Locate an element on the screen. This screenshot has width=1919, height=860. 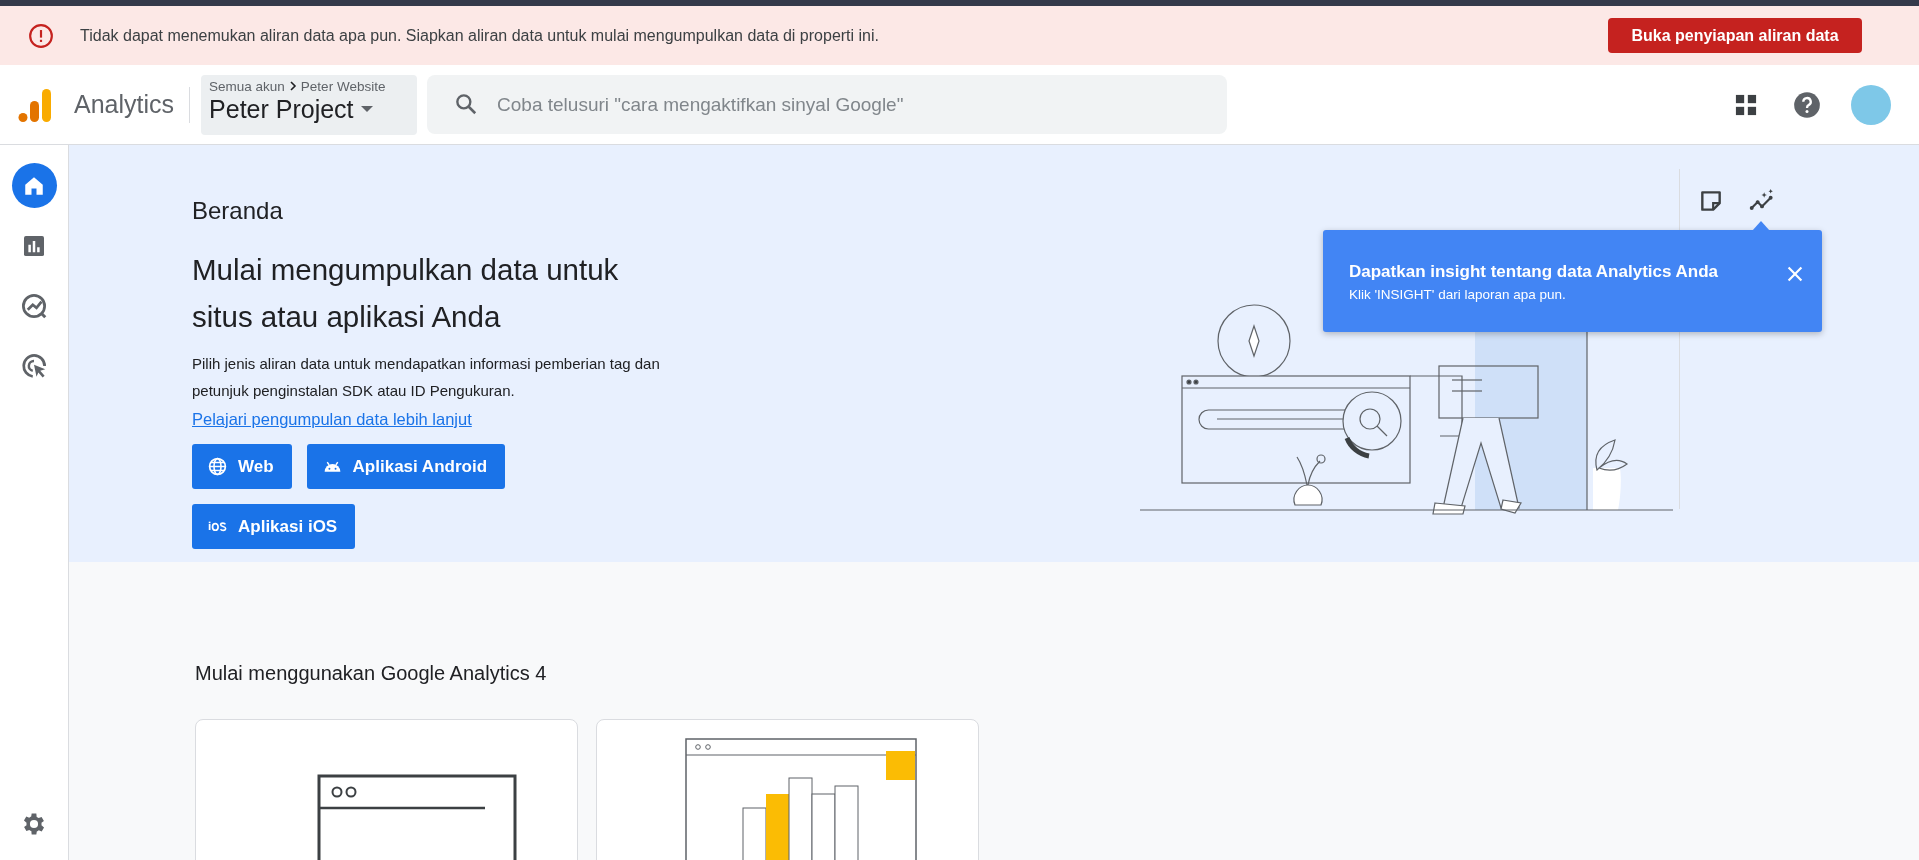
help-icon is located at coordinates (1807, 104).